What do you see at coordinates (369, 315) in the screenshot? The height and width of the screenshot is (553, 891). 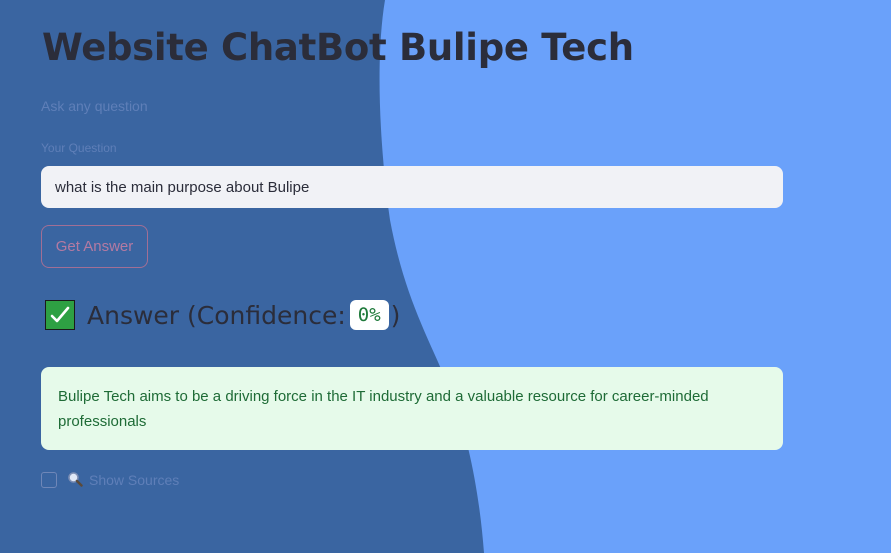 I see `confidence-badge: 0%` at bounding box center [369, 315].